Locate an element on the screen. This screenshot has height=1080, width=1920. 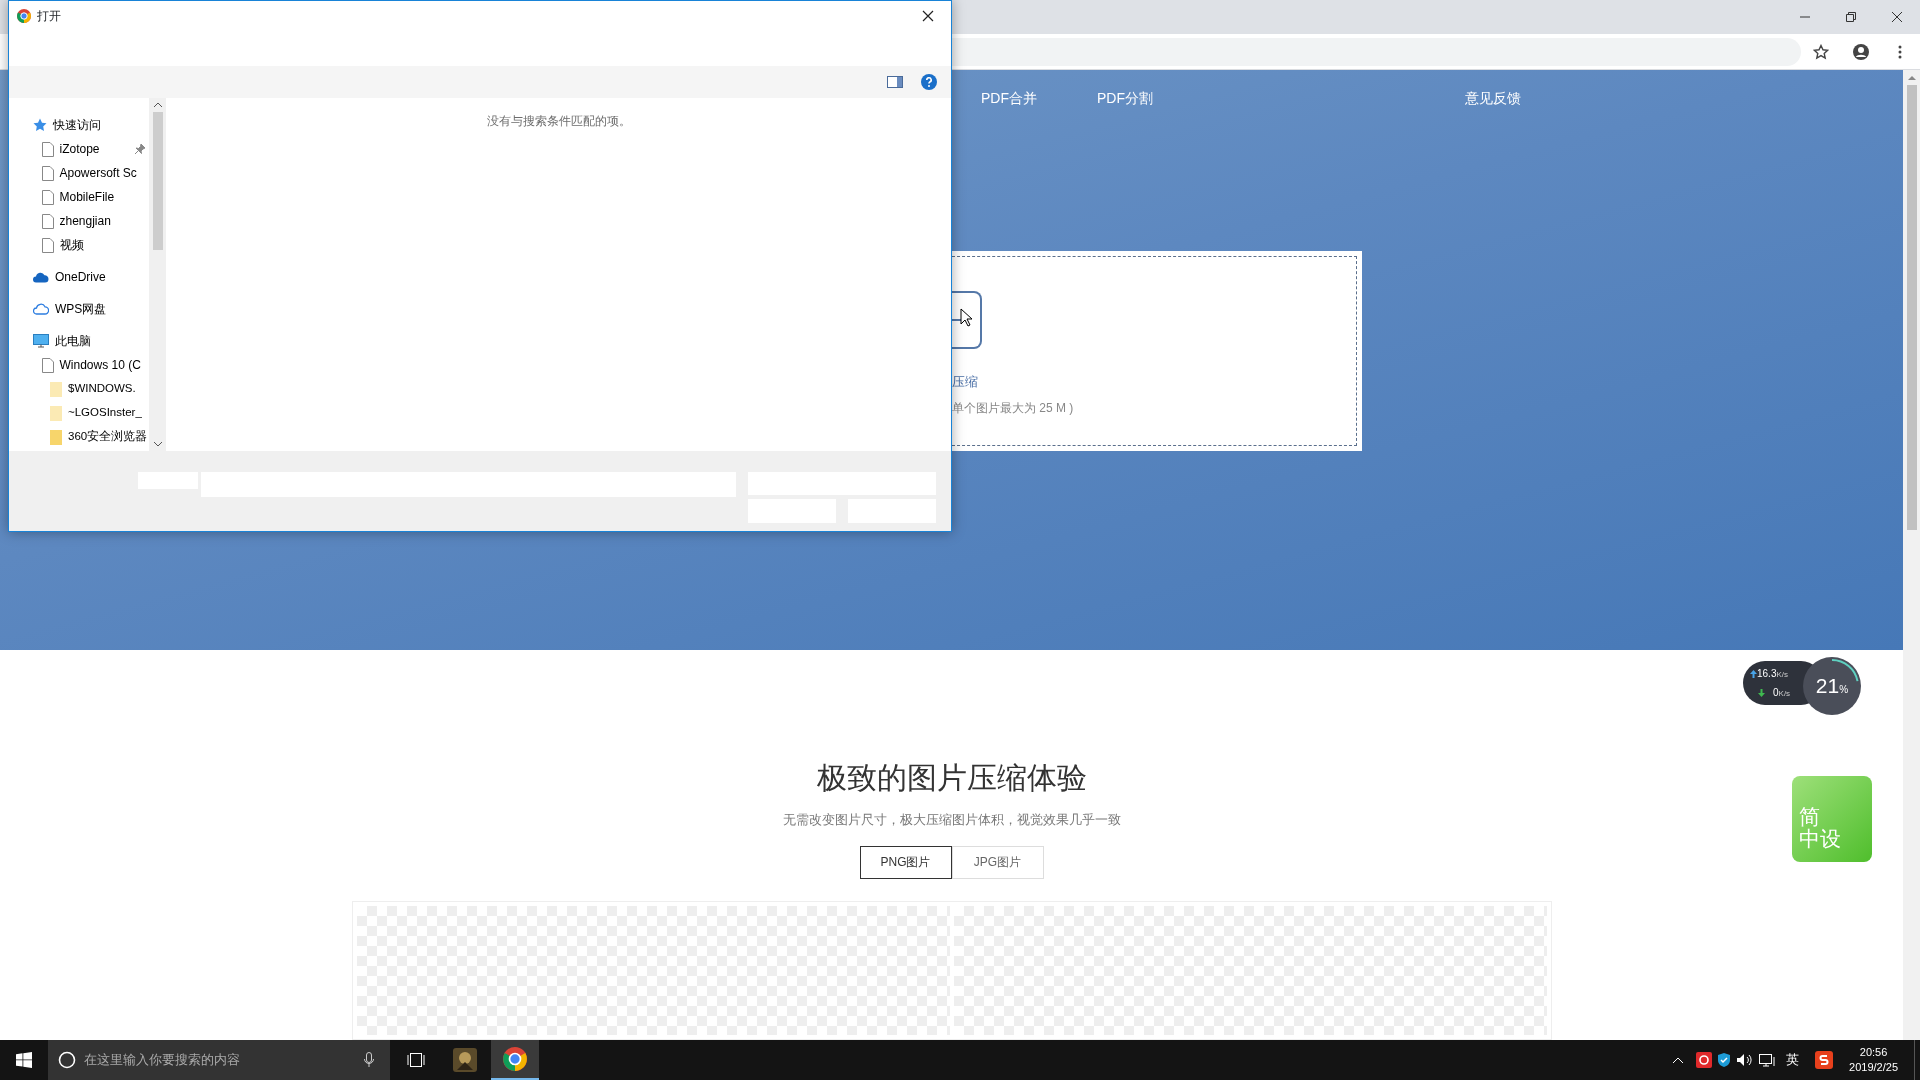
nav-item: 360安全浏览器 is located at coordinates (108, 437).